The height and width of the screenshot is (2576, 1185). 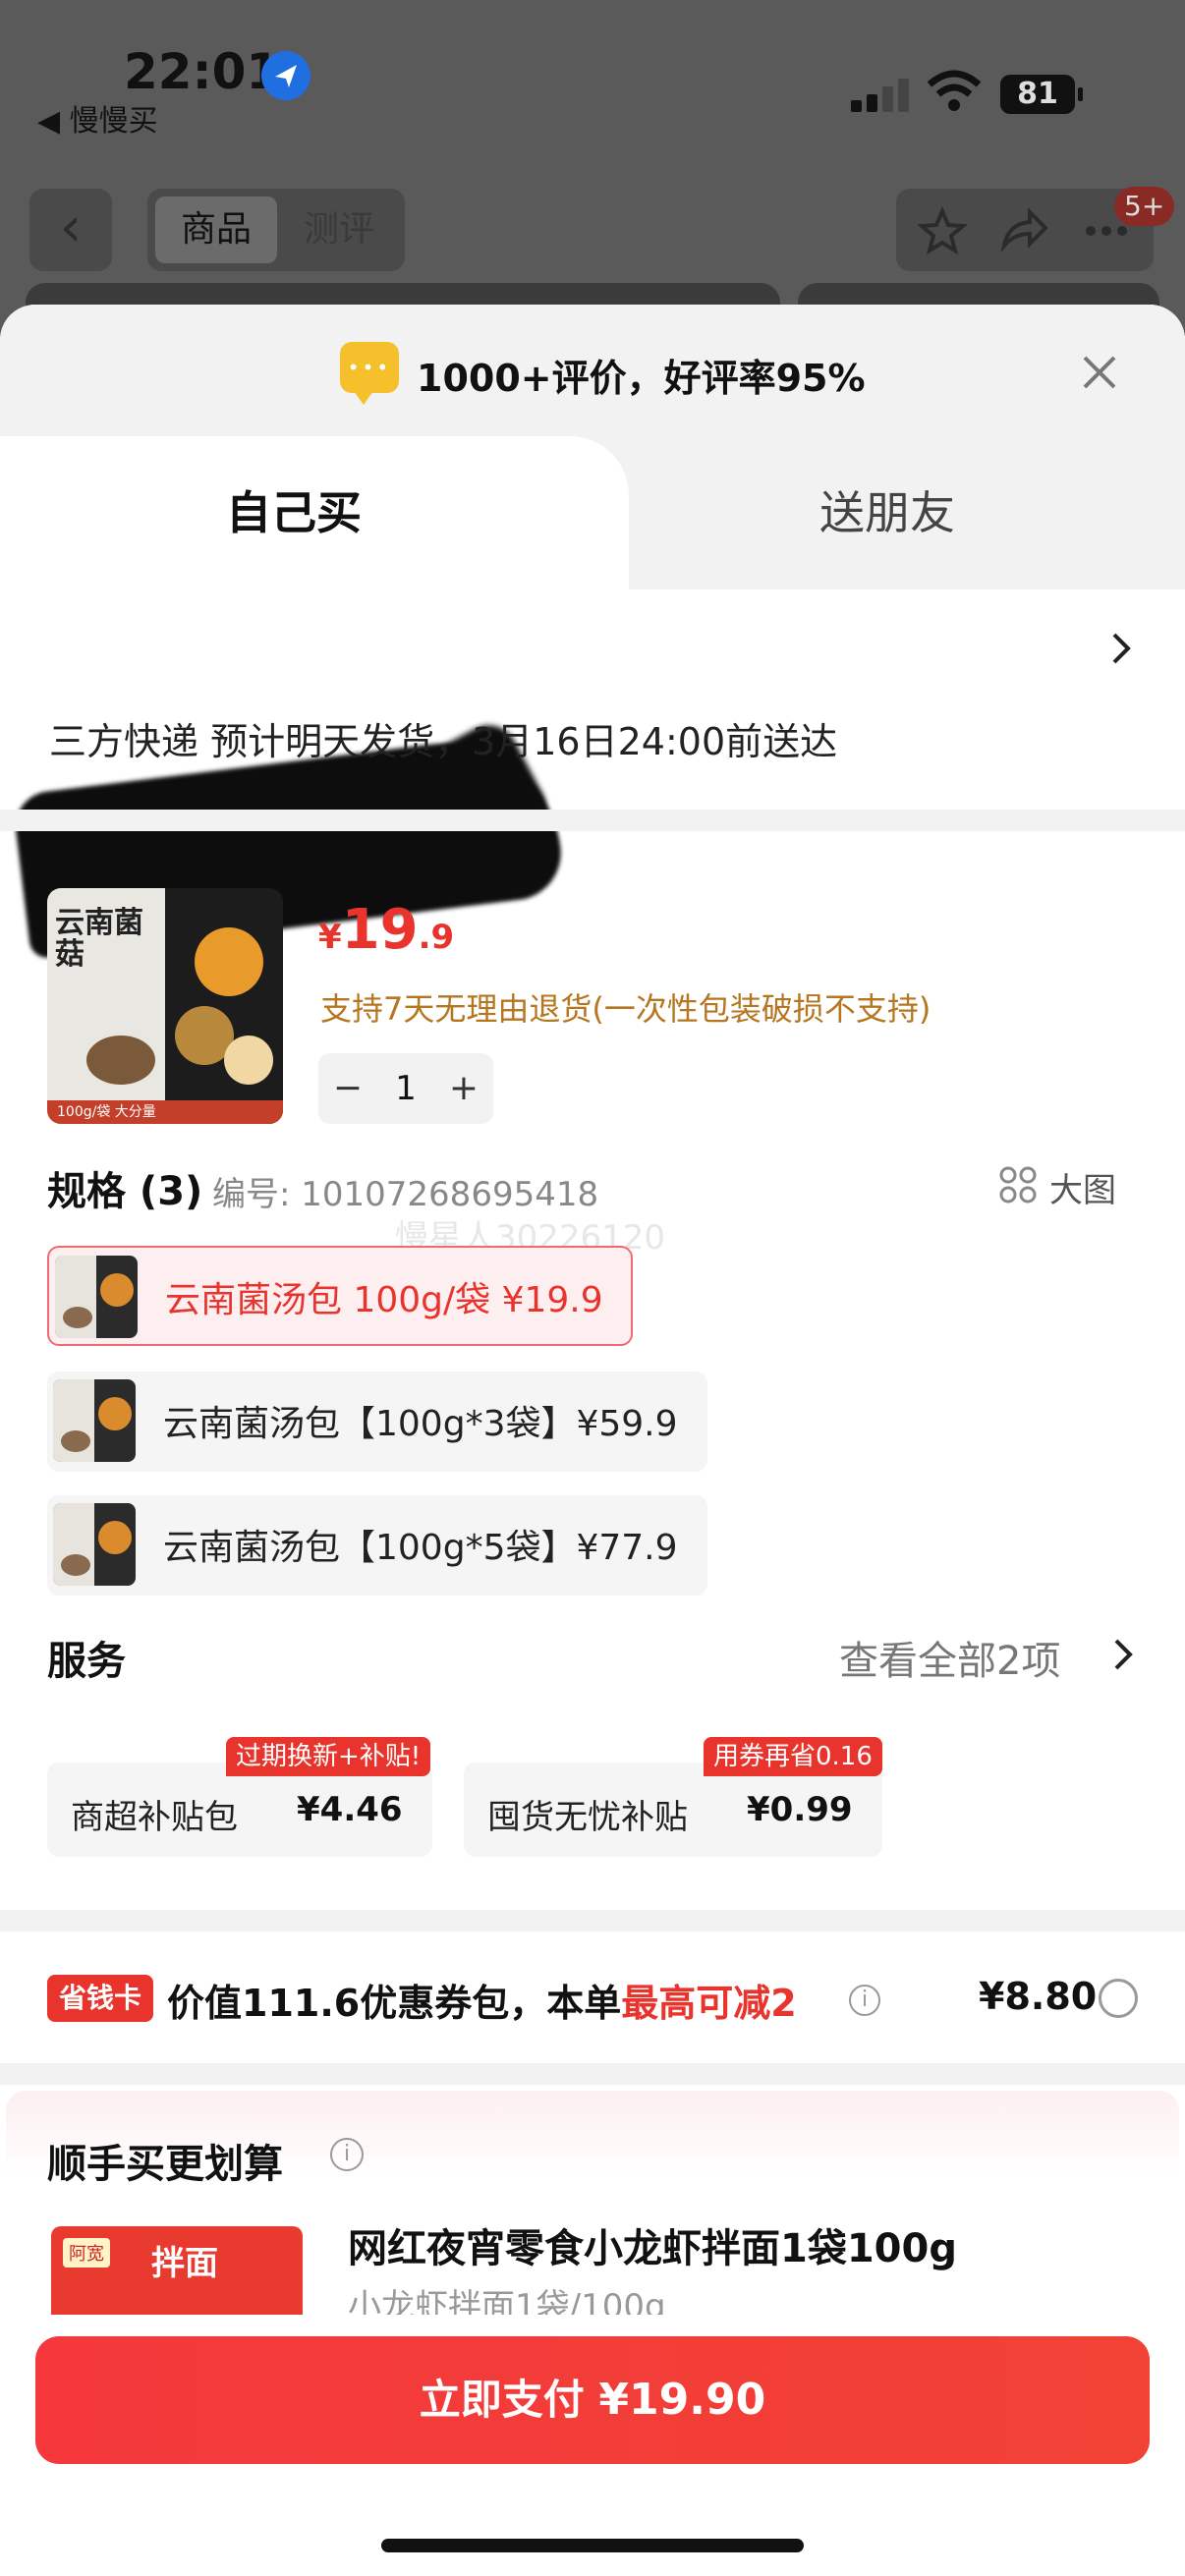 I want to click on spec-option-2: 云南菌汤包【100g*3袋】¥59.9, so click(x=377, y=1422).